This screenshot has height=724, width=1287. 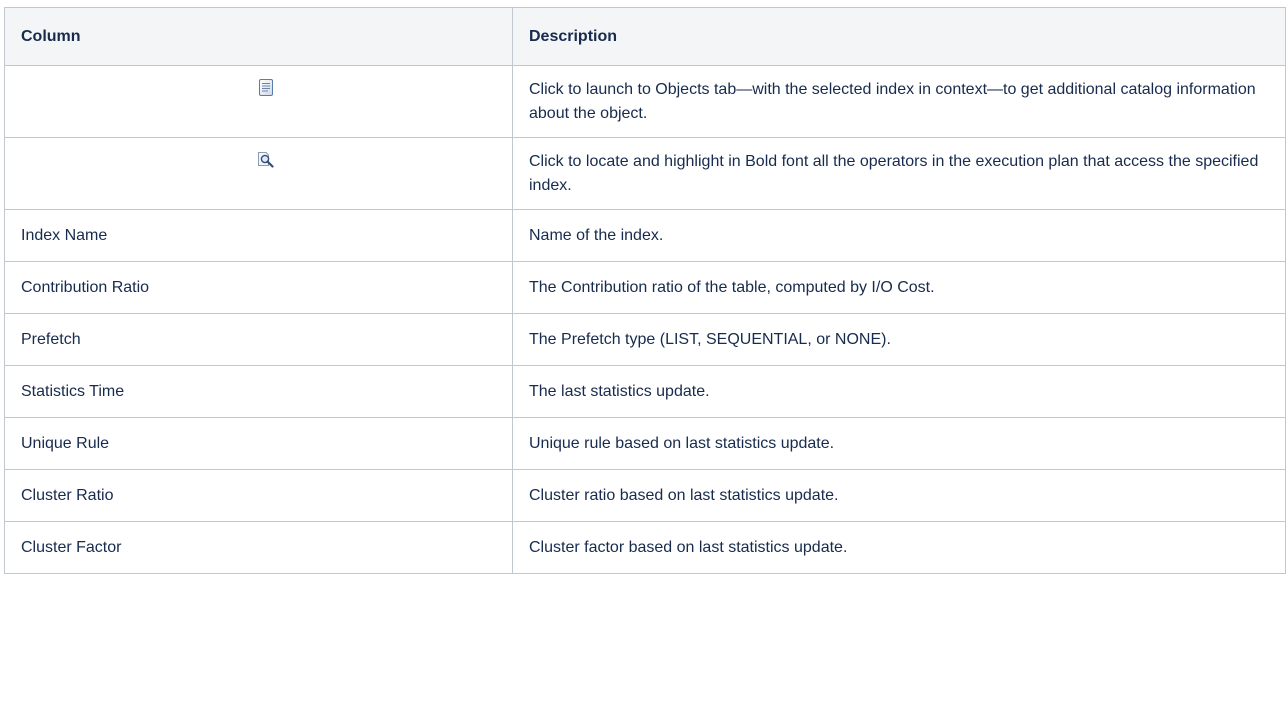 What do you see at coordinates (258, 391) in the screenshot?
I see `column-cell: Statistics Time` at bounding box center [258, 391].